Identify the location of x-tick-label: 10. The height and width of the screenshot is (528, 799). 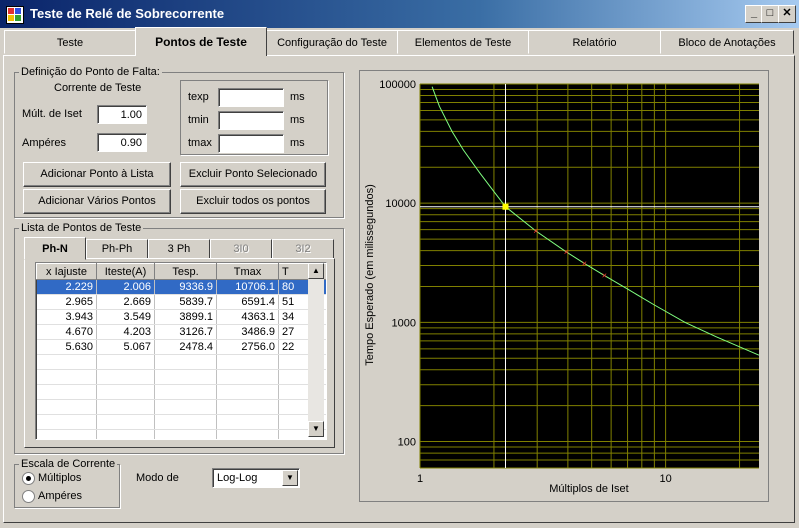
(665, 479).